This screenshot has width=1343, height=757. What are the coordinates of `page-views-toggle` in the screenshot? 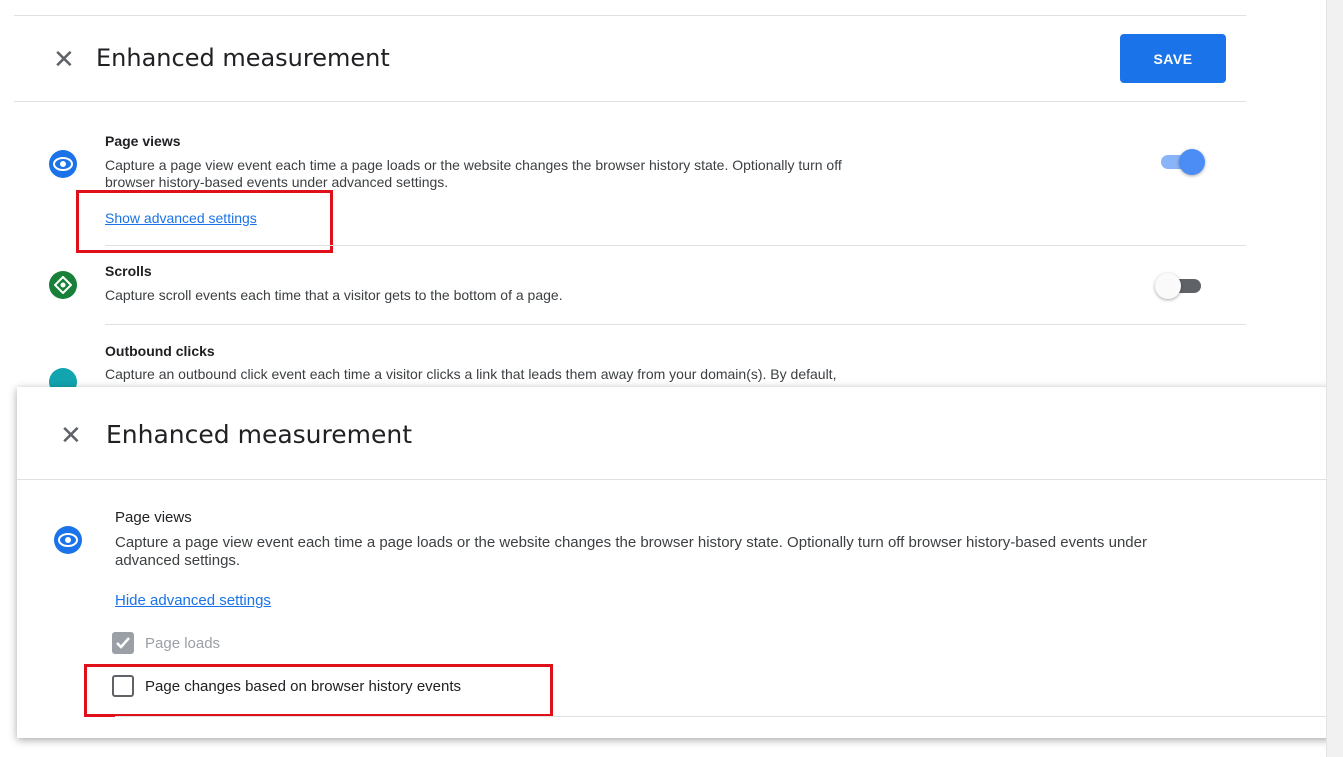 It's located at (1180, 162).